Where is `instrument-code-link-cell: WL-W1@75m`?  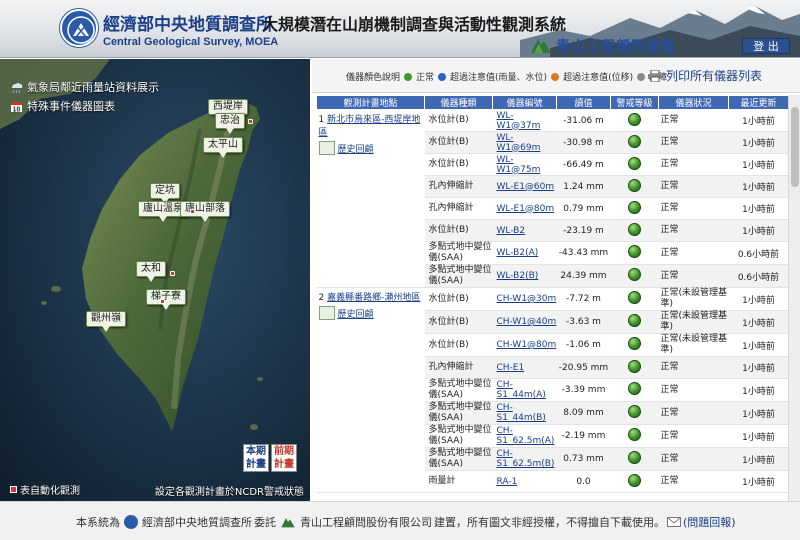 instrument-code-link-cell: WL-W1@75m is located at coordinates (524, 164).